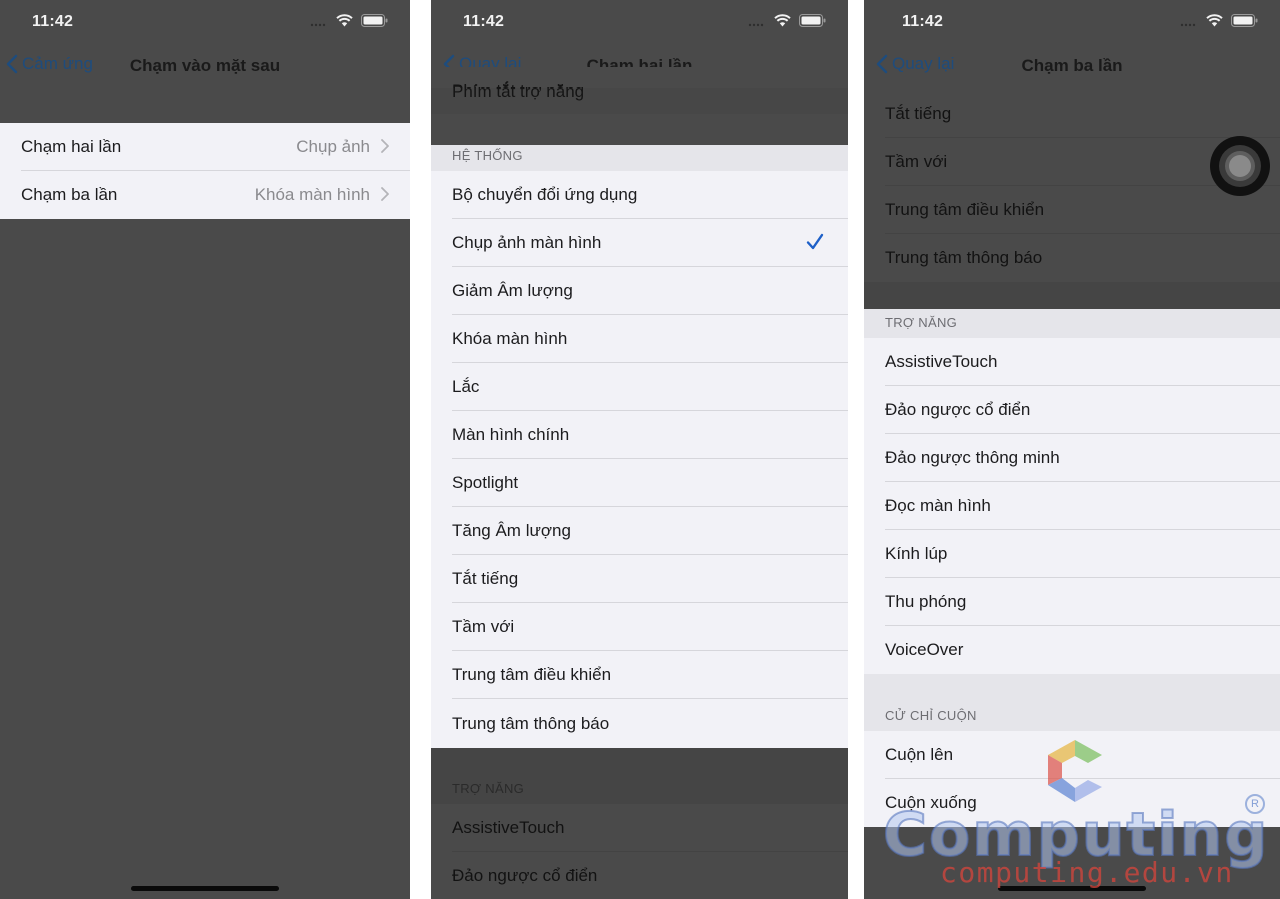 The image size is (1280, 899). I want to click on nav-bar: Quay lại Chạm ba lần, so click(1072, 66).